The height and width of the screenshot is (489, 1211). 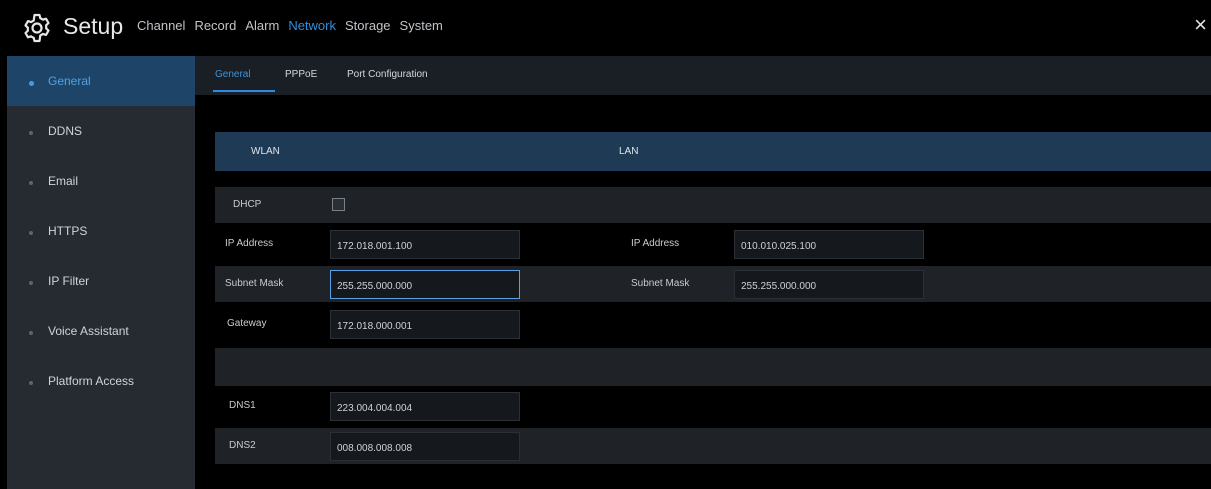 What do you see at coordinates (65, 131) in the screenshot?
I see `sidebar-item-label: DDNS` at bounding box center [65, 131].